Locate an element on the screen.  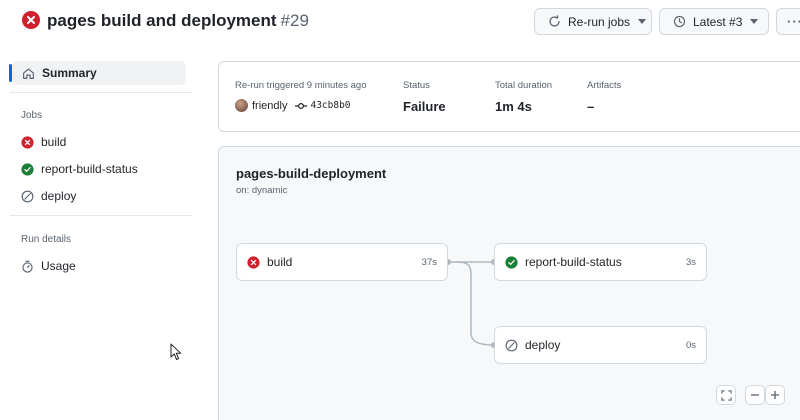
job-name: build is located at coordinates (280, 262).